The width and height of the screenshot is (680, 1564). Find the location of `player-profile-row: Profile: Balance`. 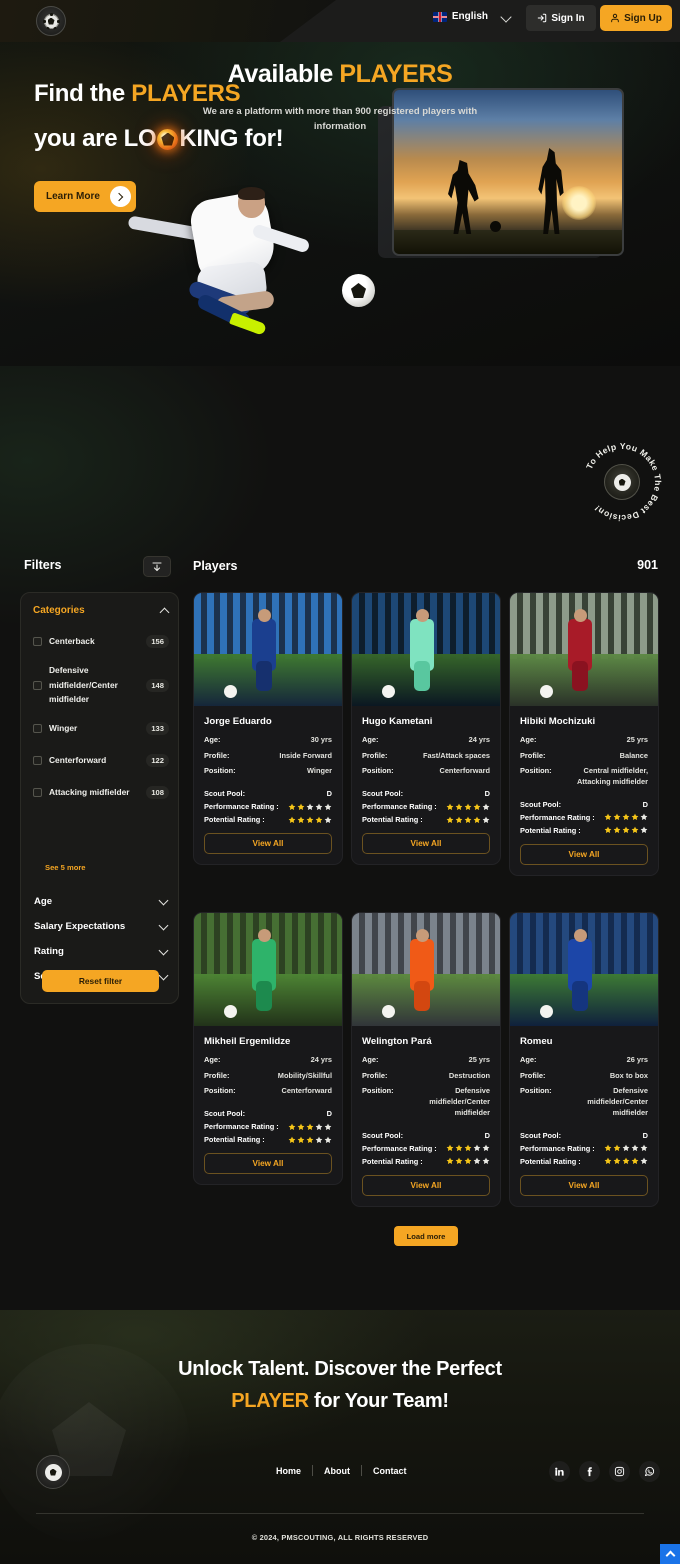

player-profile-row: Profile: Balance is located at coordinates (584, 756).